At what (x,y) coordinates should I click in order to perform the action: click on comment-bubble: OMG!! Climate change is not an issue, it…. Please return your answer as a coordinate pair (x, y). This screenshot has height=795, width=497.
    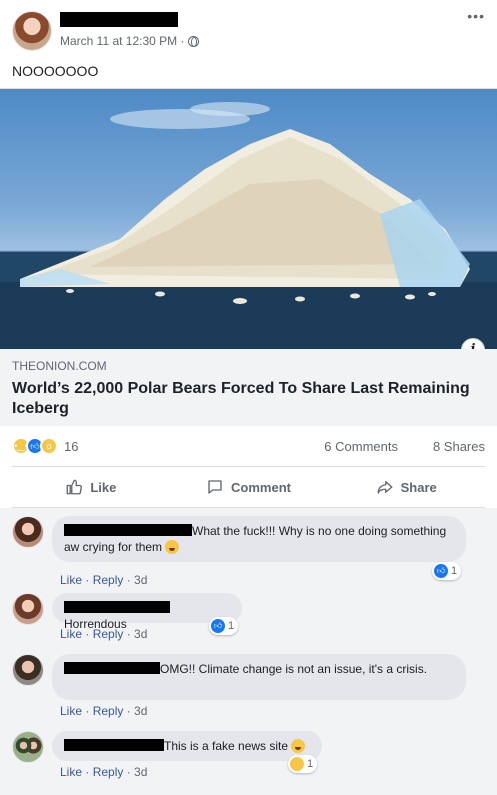
    Looking at the image, I should click on (259, 677).